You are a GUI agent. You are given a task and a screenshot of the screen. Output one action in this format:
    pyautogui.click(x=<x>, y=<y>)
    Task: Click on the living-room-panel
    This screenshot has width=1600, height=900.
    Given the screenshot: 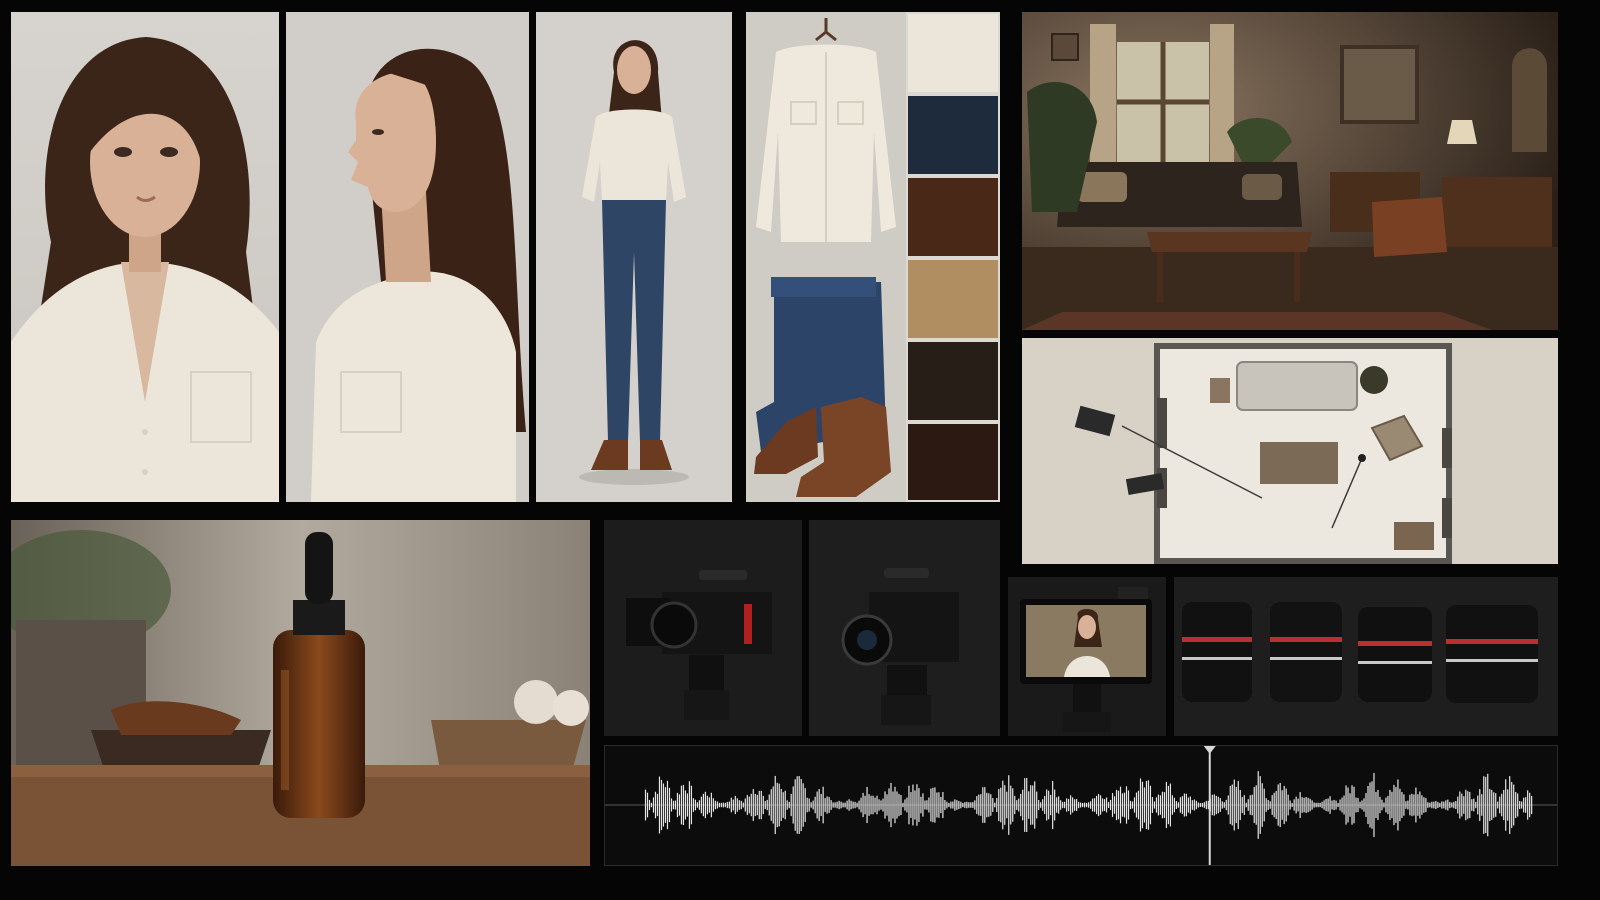 What is the action you would take?
    pyautogui.click(x=1290, y=171)
    